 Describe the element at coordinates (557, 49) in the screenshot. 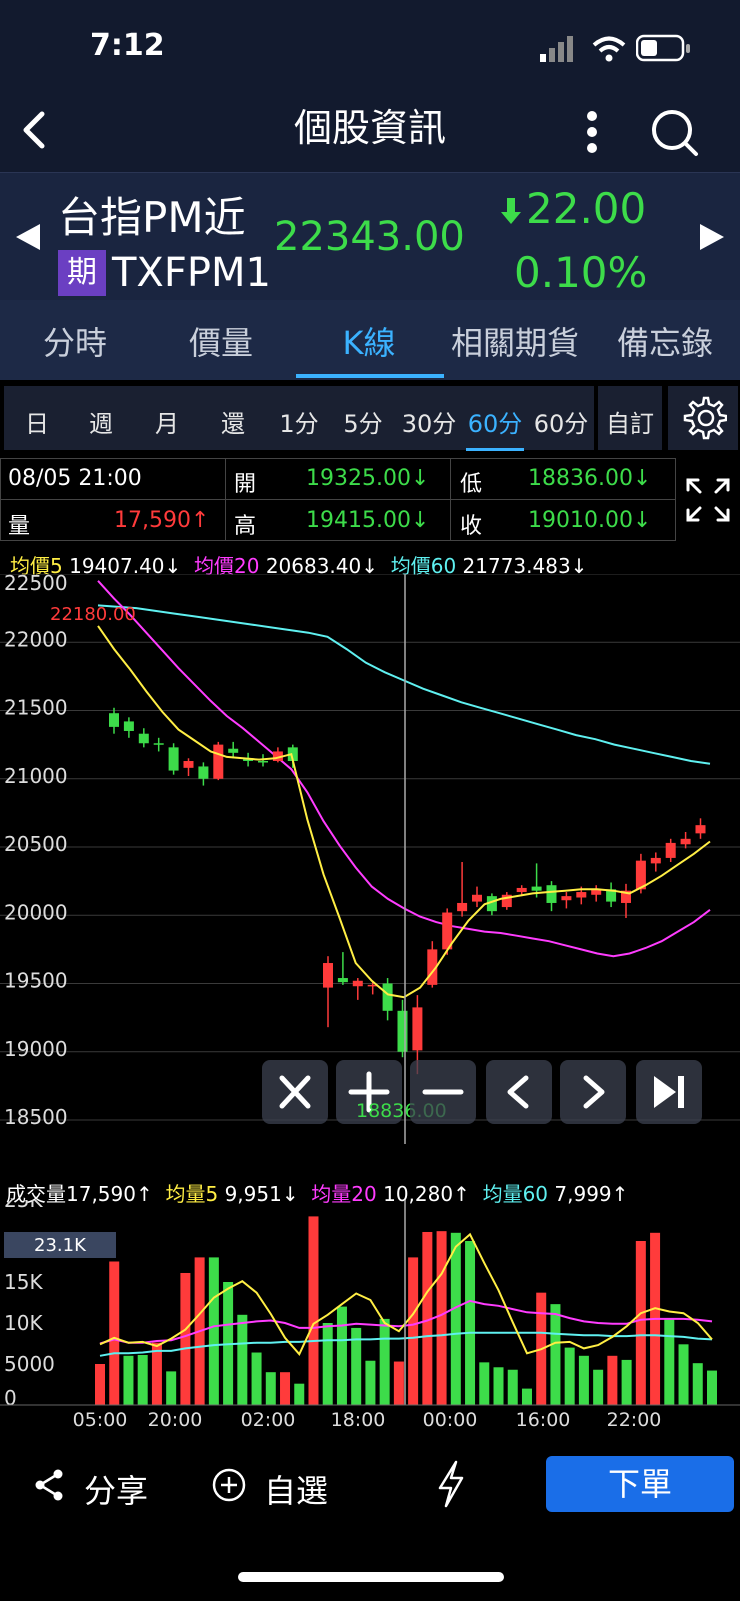

I see `signal-icon` at that location.